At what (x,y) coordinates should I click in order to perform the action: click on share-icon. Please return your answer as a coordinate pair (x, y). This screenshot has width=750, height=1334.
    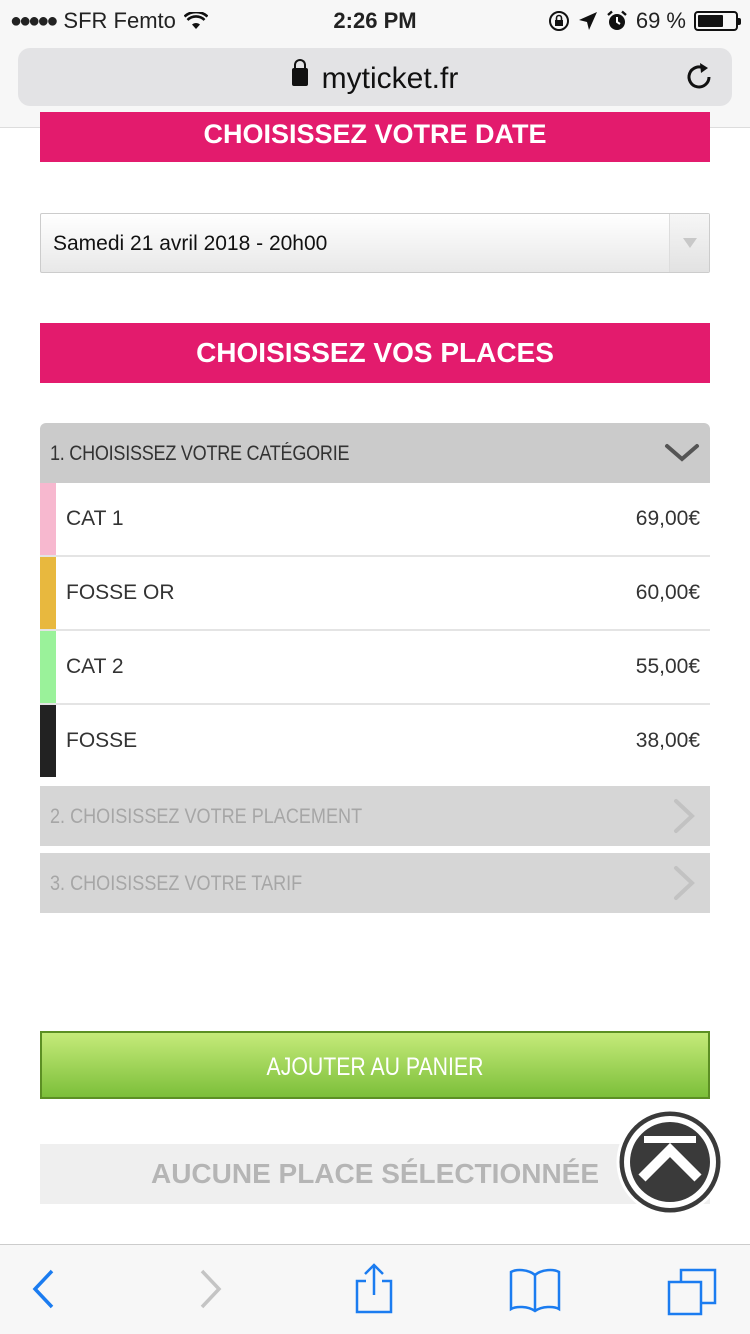
    Looking at the image, I should click on (374, 1289).